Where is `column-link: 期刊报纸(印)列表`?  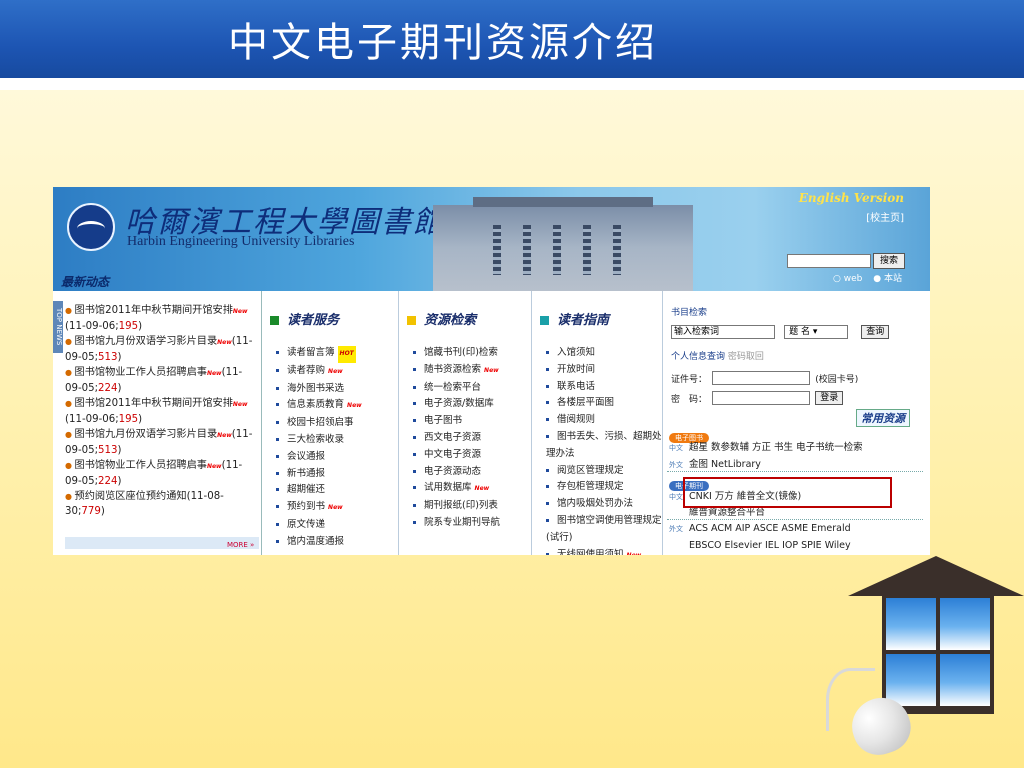
column-link: 期刊报纸(印)列表 is located at coordinates (456, 506).